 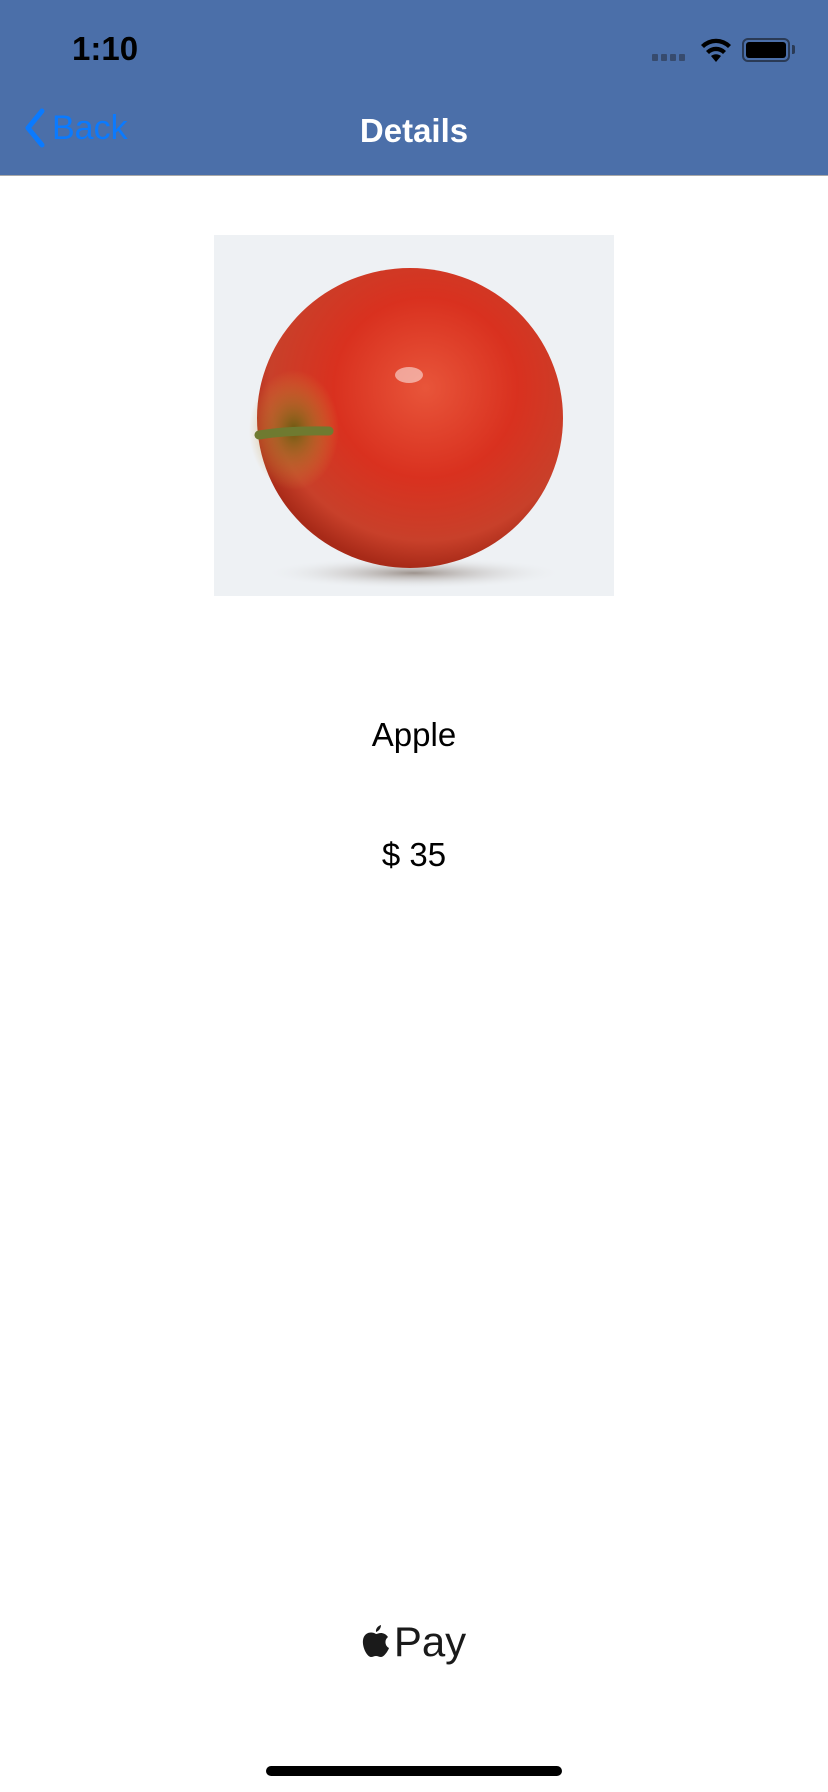 What do you see at coordinates (414, 1771) in the screenshot?
I see `home-indicator` at bounding box center [414, 1771].